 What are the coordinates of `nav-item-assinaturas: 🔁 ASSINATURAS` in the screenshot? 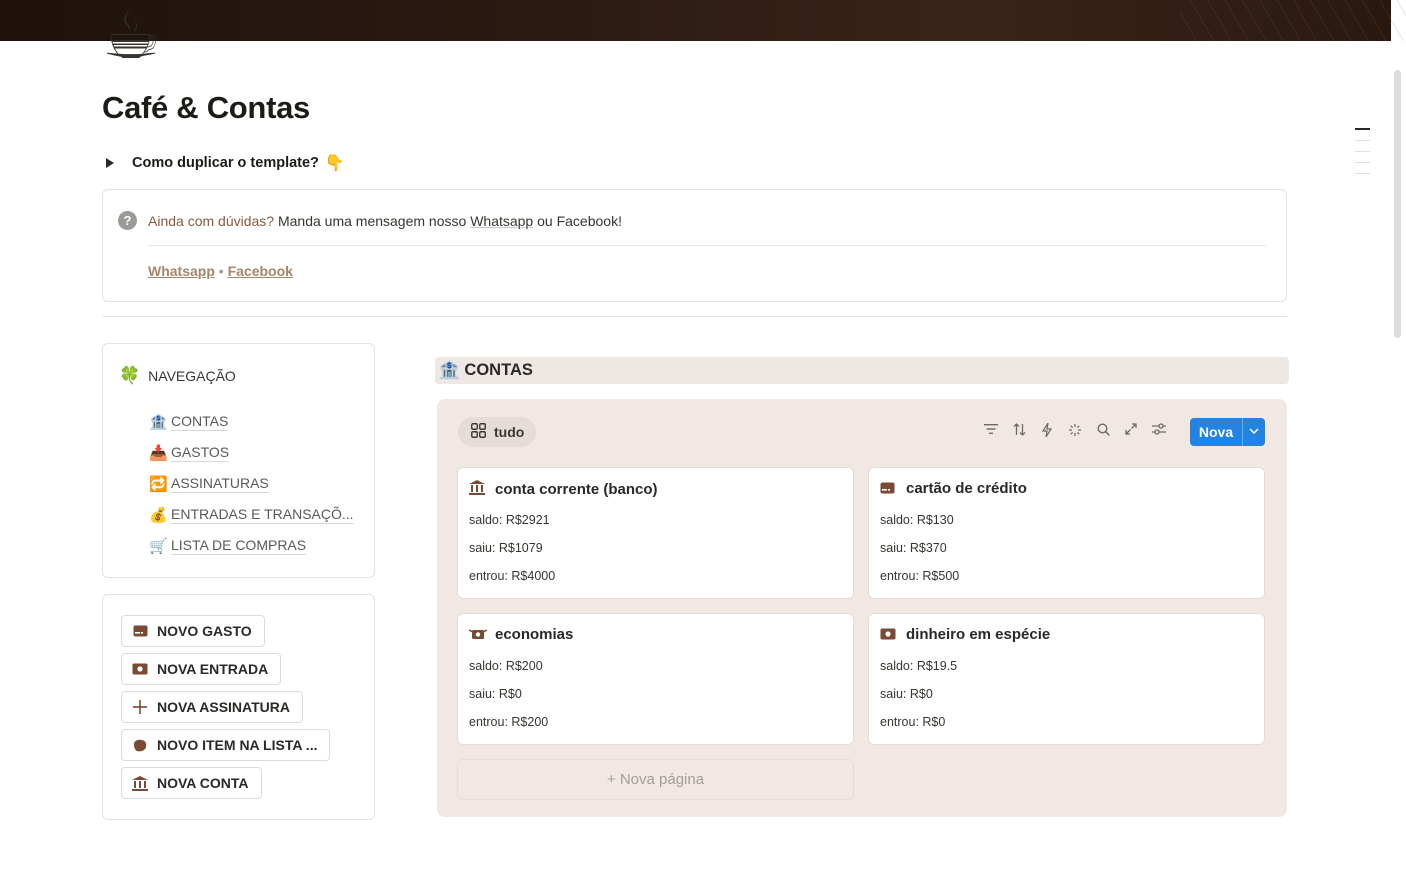 It's located at (251, 483).